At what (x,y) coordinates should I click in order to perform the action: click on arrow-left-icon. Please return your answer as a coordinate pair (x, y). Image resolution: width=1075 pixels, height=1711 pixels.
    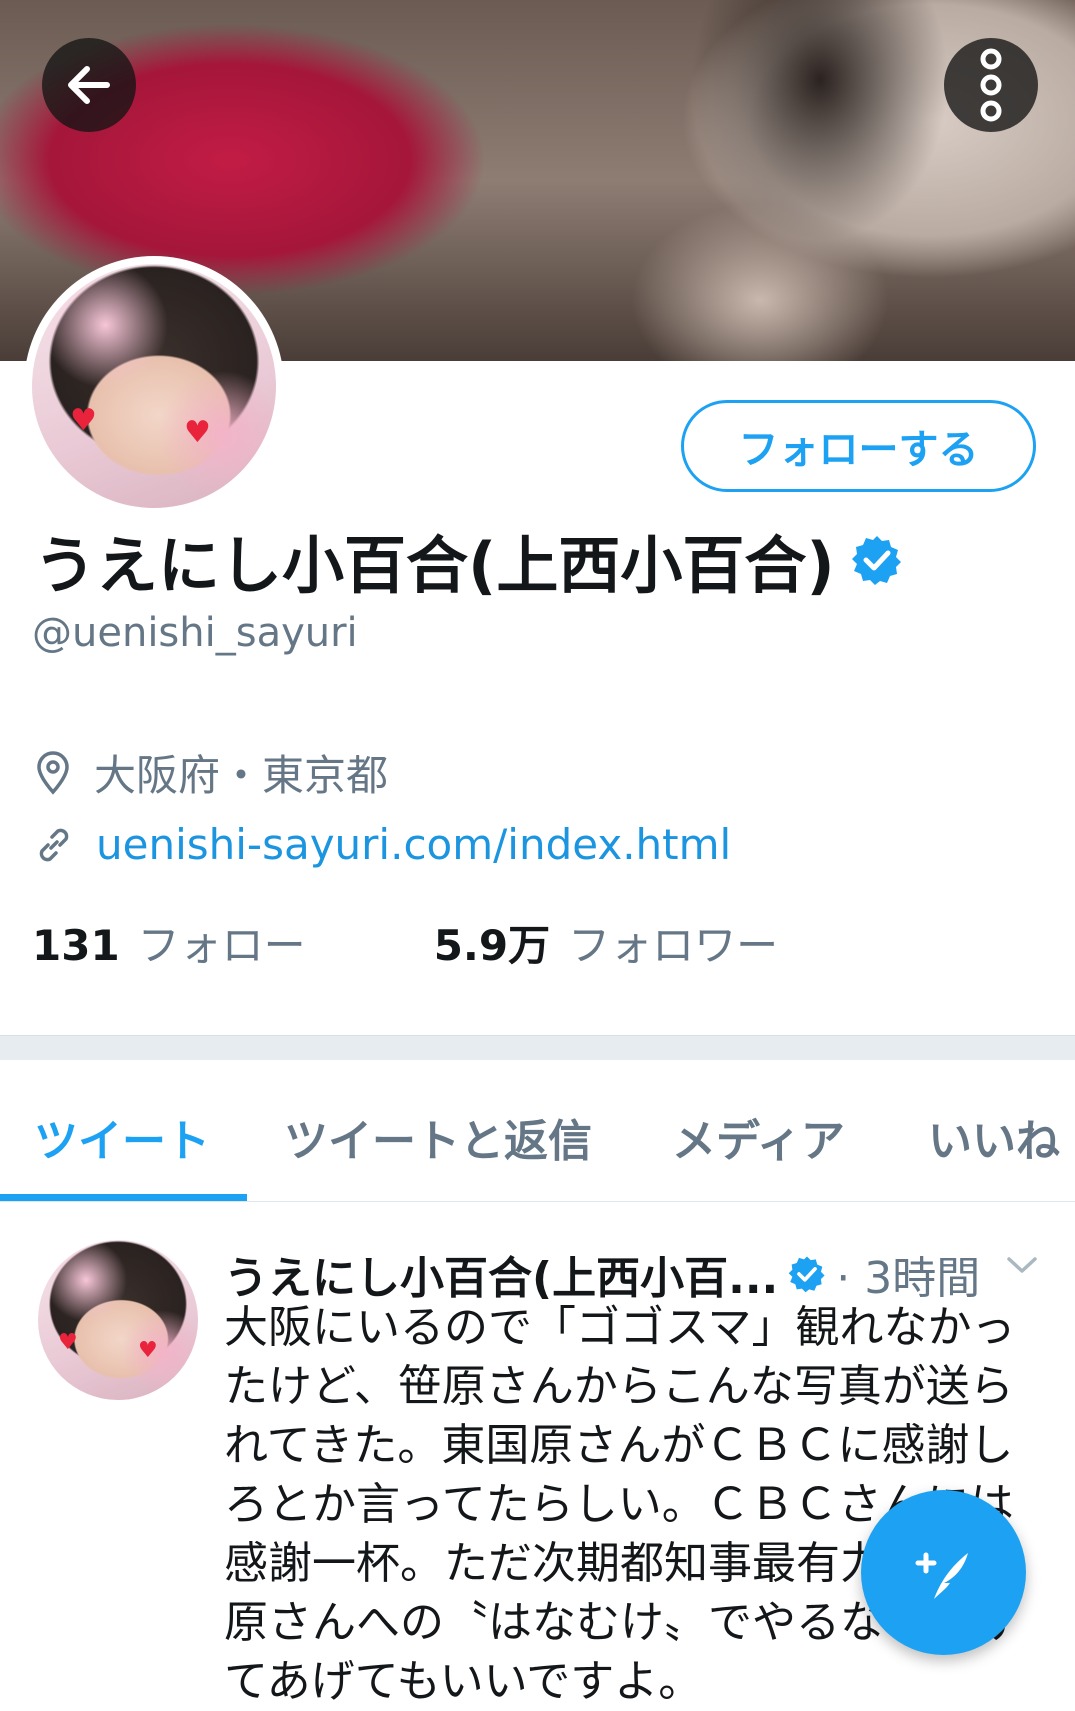
    Looking at the image, I should click on (89, 85).